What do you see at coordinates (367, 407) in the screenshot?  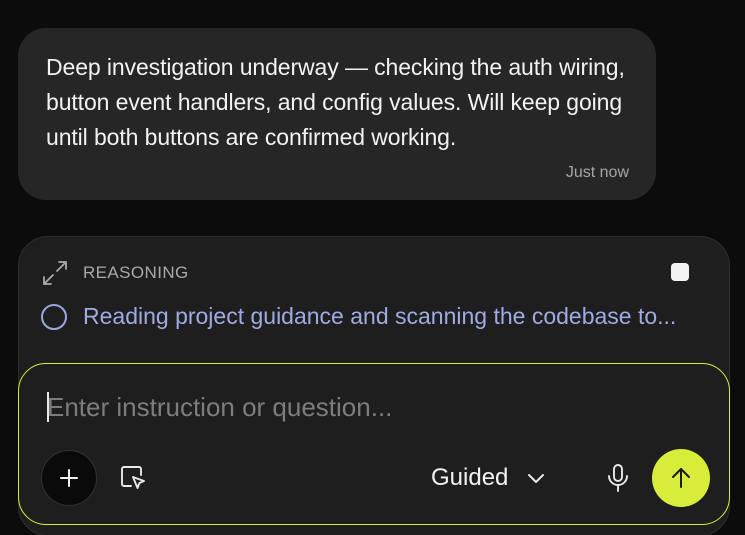 I see `instruction-input` at bounding box center [367, 407].